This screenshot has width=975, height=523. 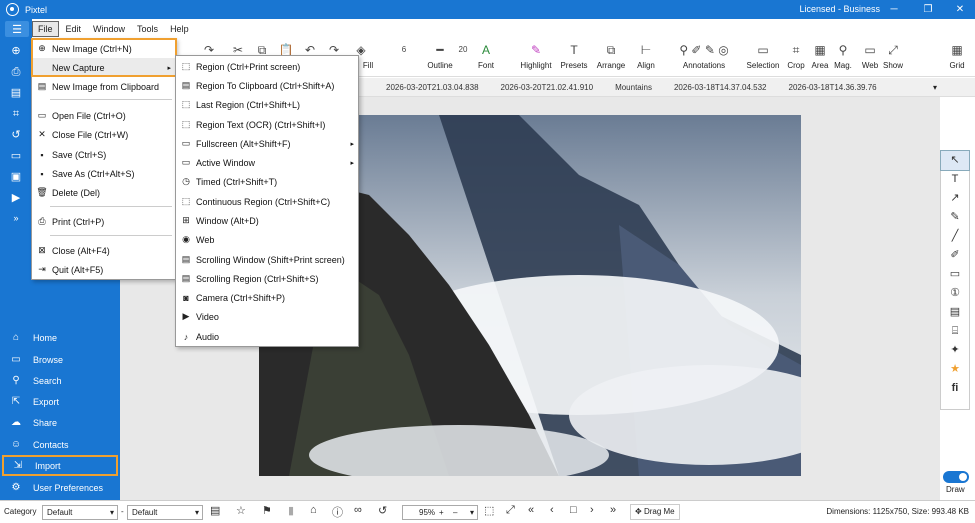 I want to click on menu-item-scrolling-window: ▤ Scrolling Window (Shift+Print screen), so click(x=267, y=259).